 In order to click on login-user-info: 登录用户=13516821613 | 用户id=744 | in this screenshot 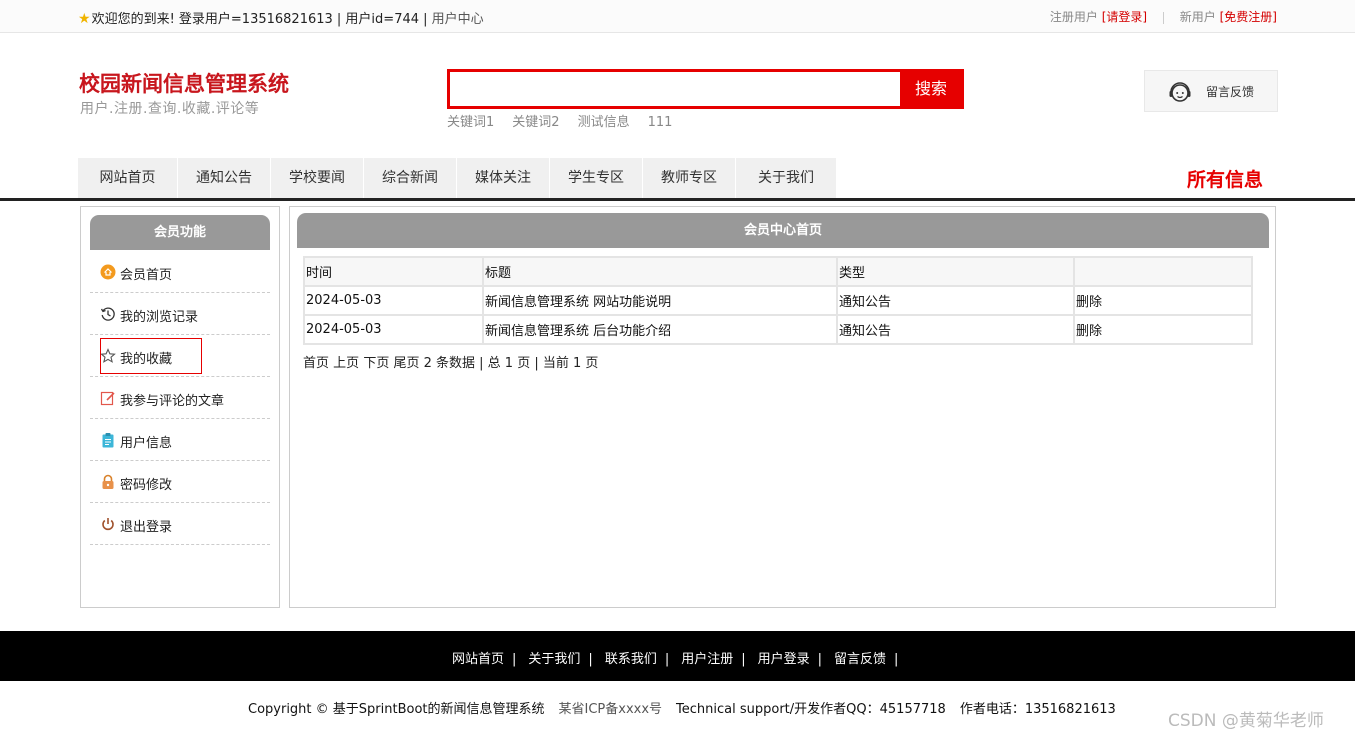, I will do `click(303, 19)`.